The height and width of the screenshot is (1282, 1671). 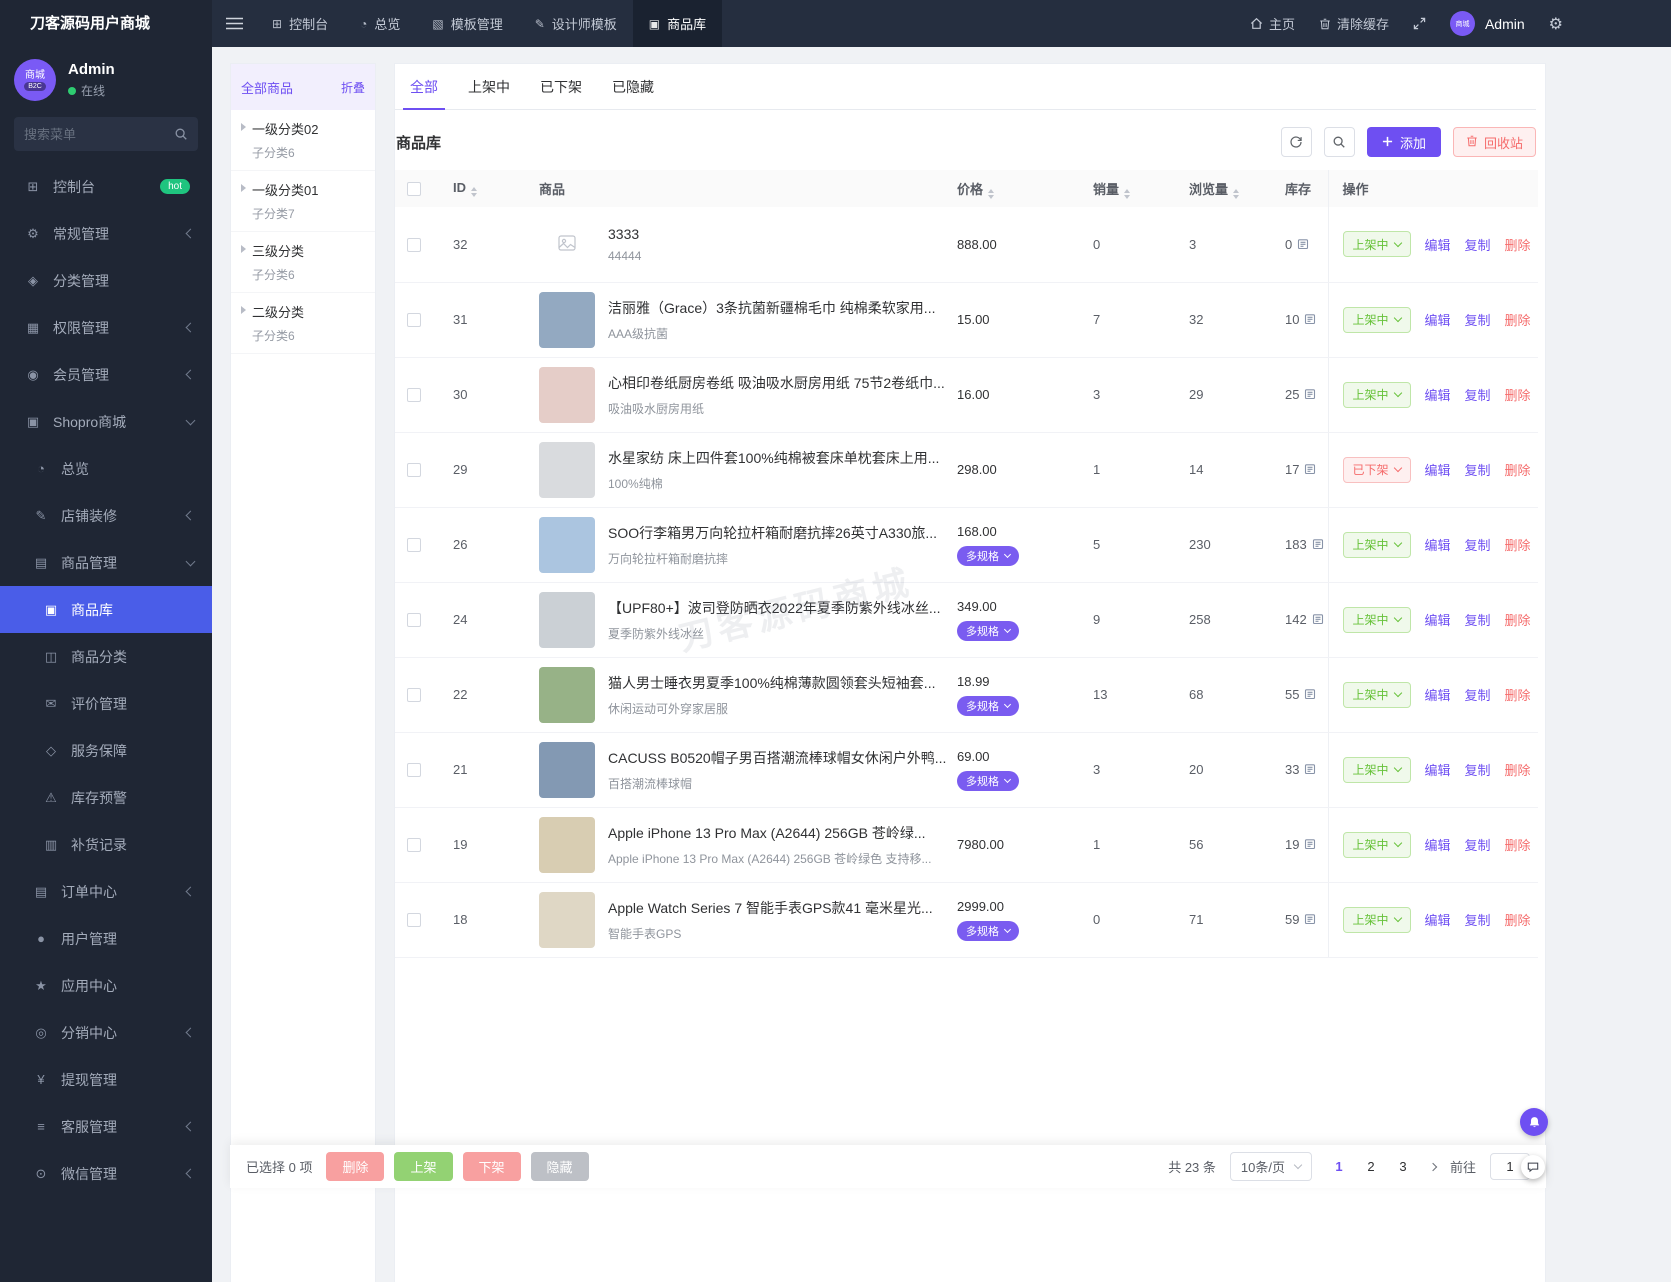 What do you see at coordinates (106, 468) in the screenshot?
I see `sidebar-item: ◔ 总览` at bounding box center [106, 468].